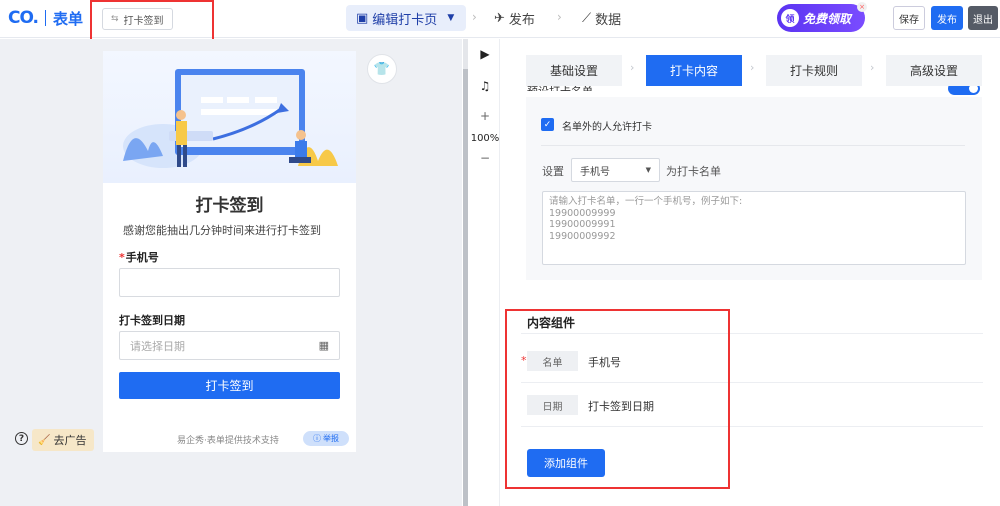  Describe the element at coordinates (608, 20) in the screenshot. I see `nav-data-label: 数据` at that location.